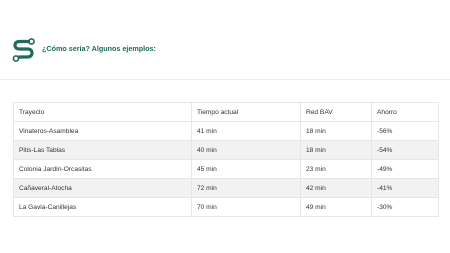  What do you see at coordinates (246, 131) in the screenshot?
I see `cell-tiempo-actual: 41 min` at bounding box center [246, 131].